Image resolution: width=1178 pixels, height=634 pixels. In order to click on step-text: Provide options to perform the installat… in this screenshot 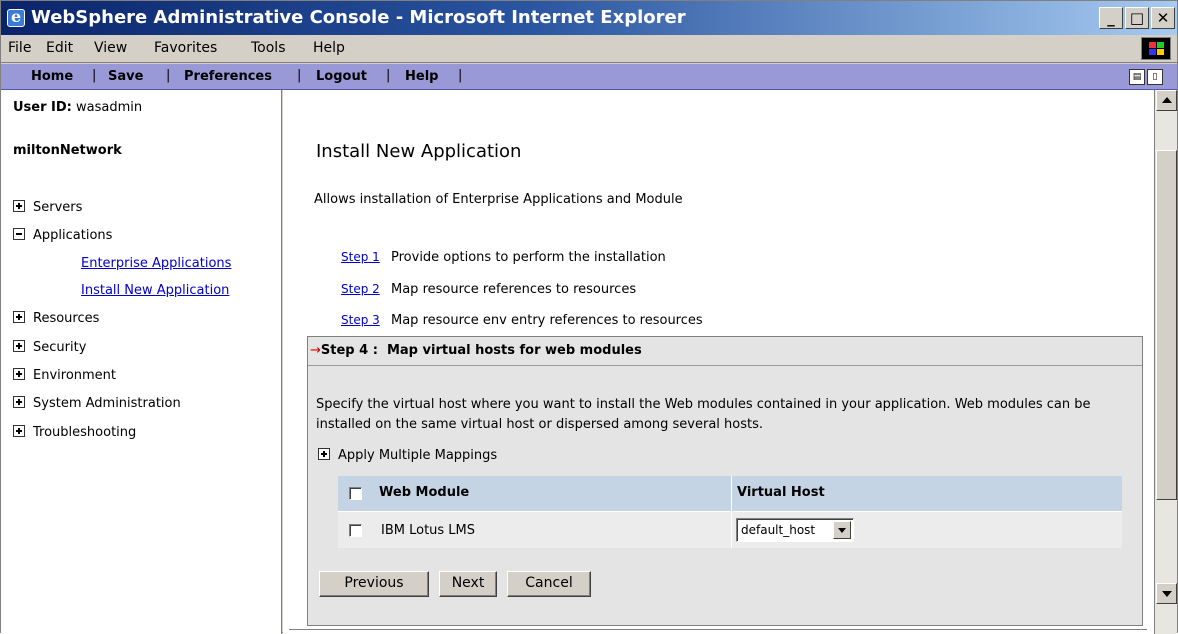, I will do `click(528, 257)`.